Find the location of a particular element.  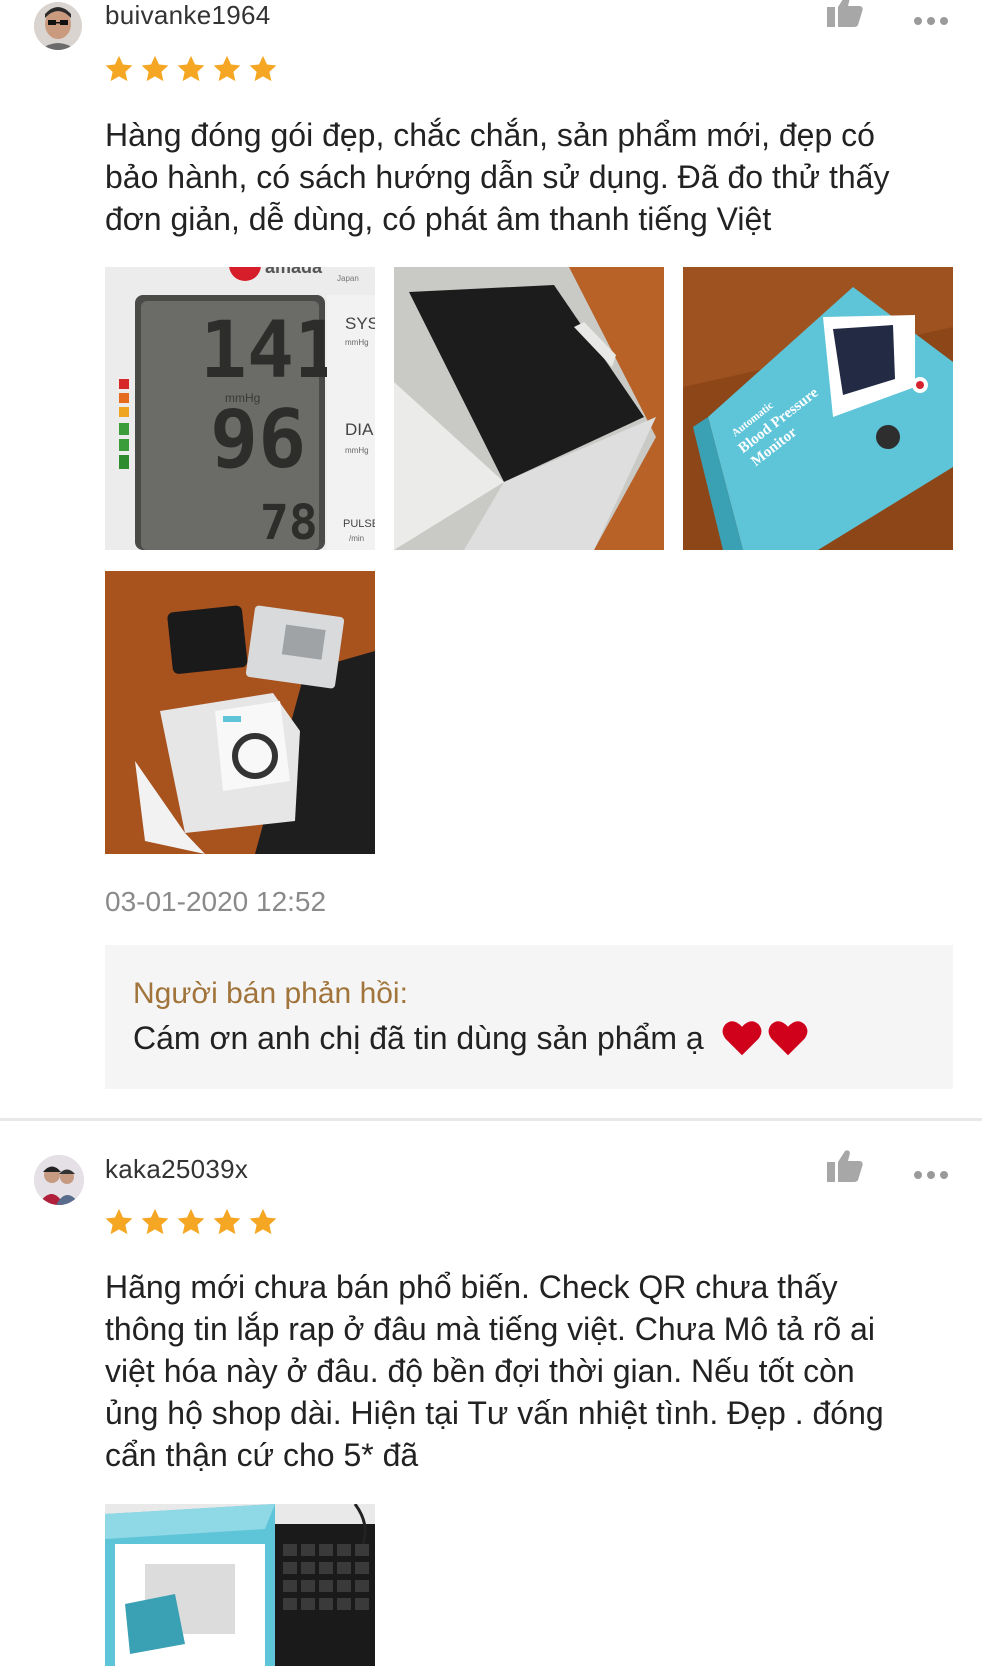

photo-pulse-label: PULSE is located at coordinates (359, 524).